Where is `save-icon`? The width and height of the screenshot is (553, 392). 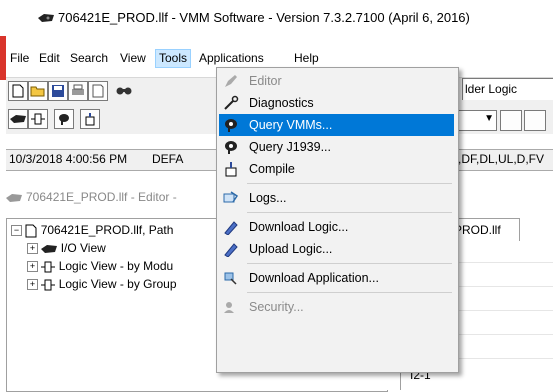
save-icon is located at coordinates (58, 91).